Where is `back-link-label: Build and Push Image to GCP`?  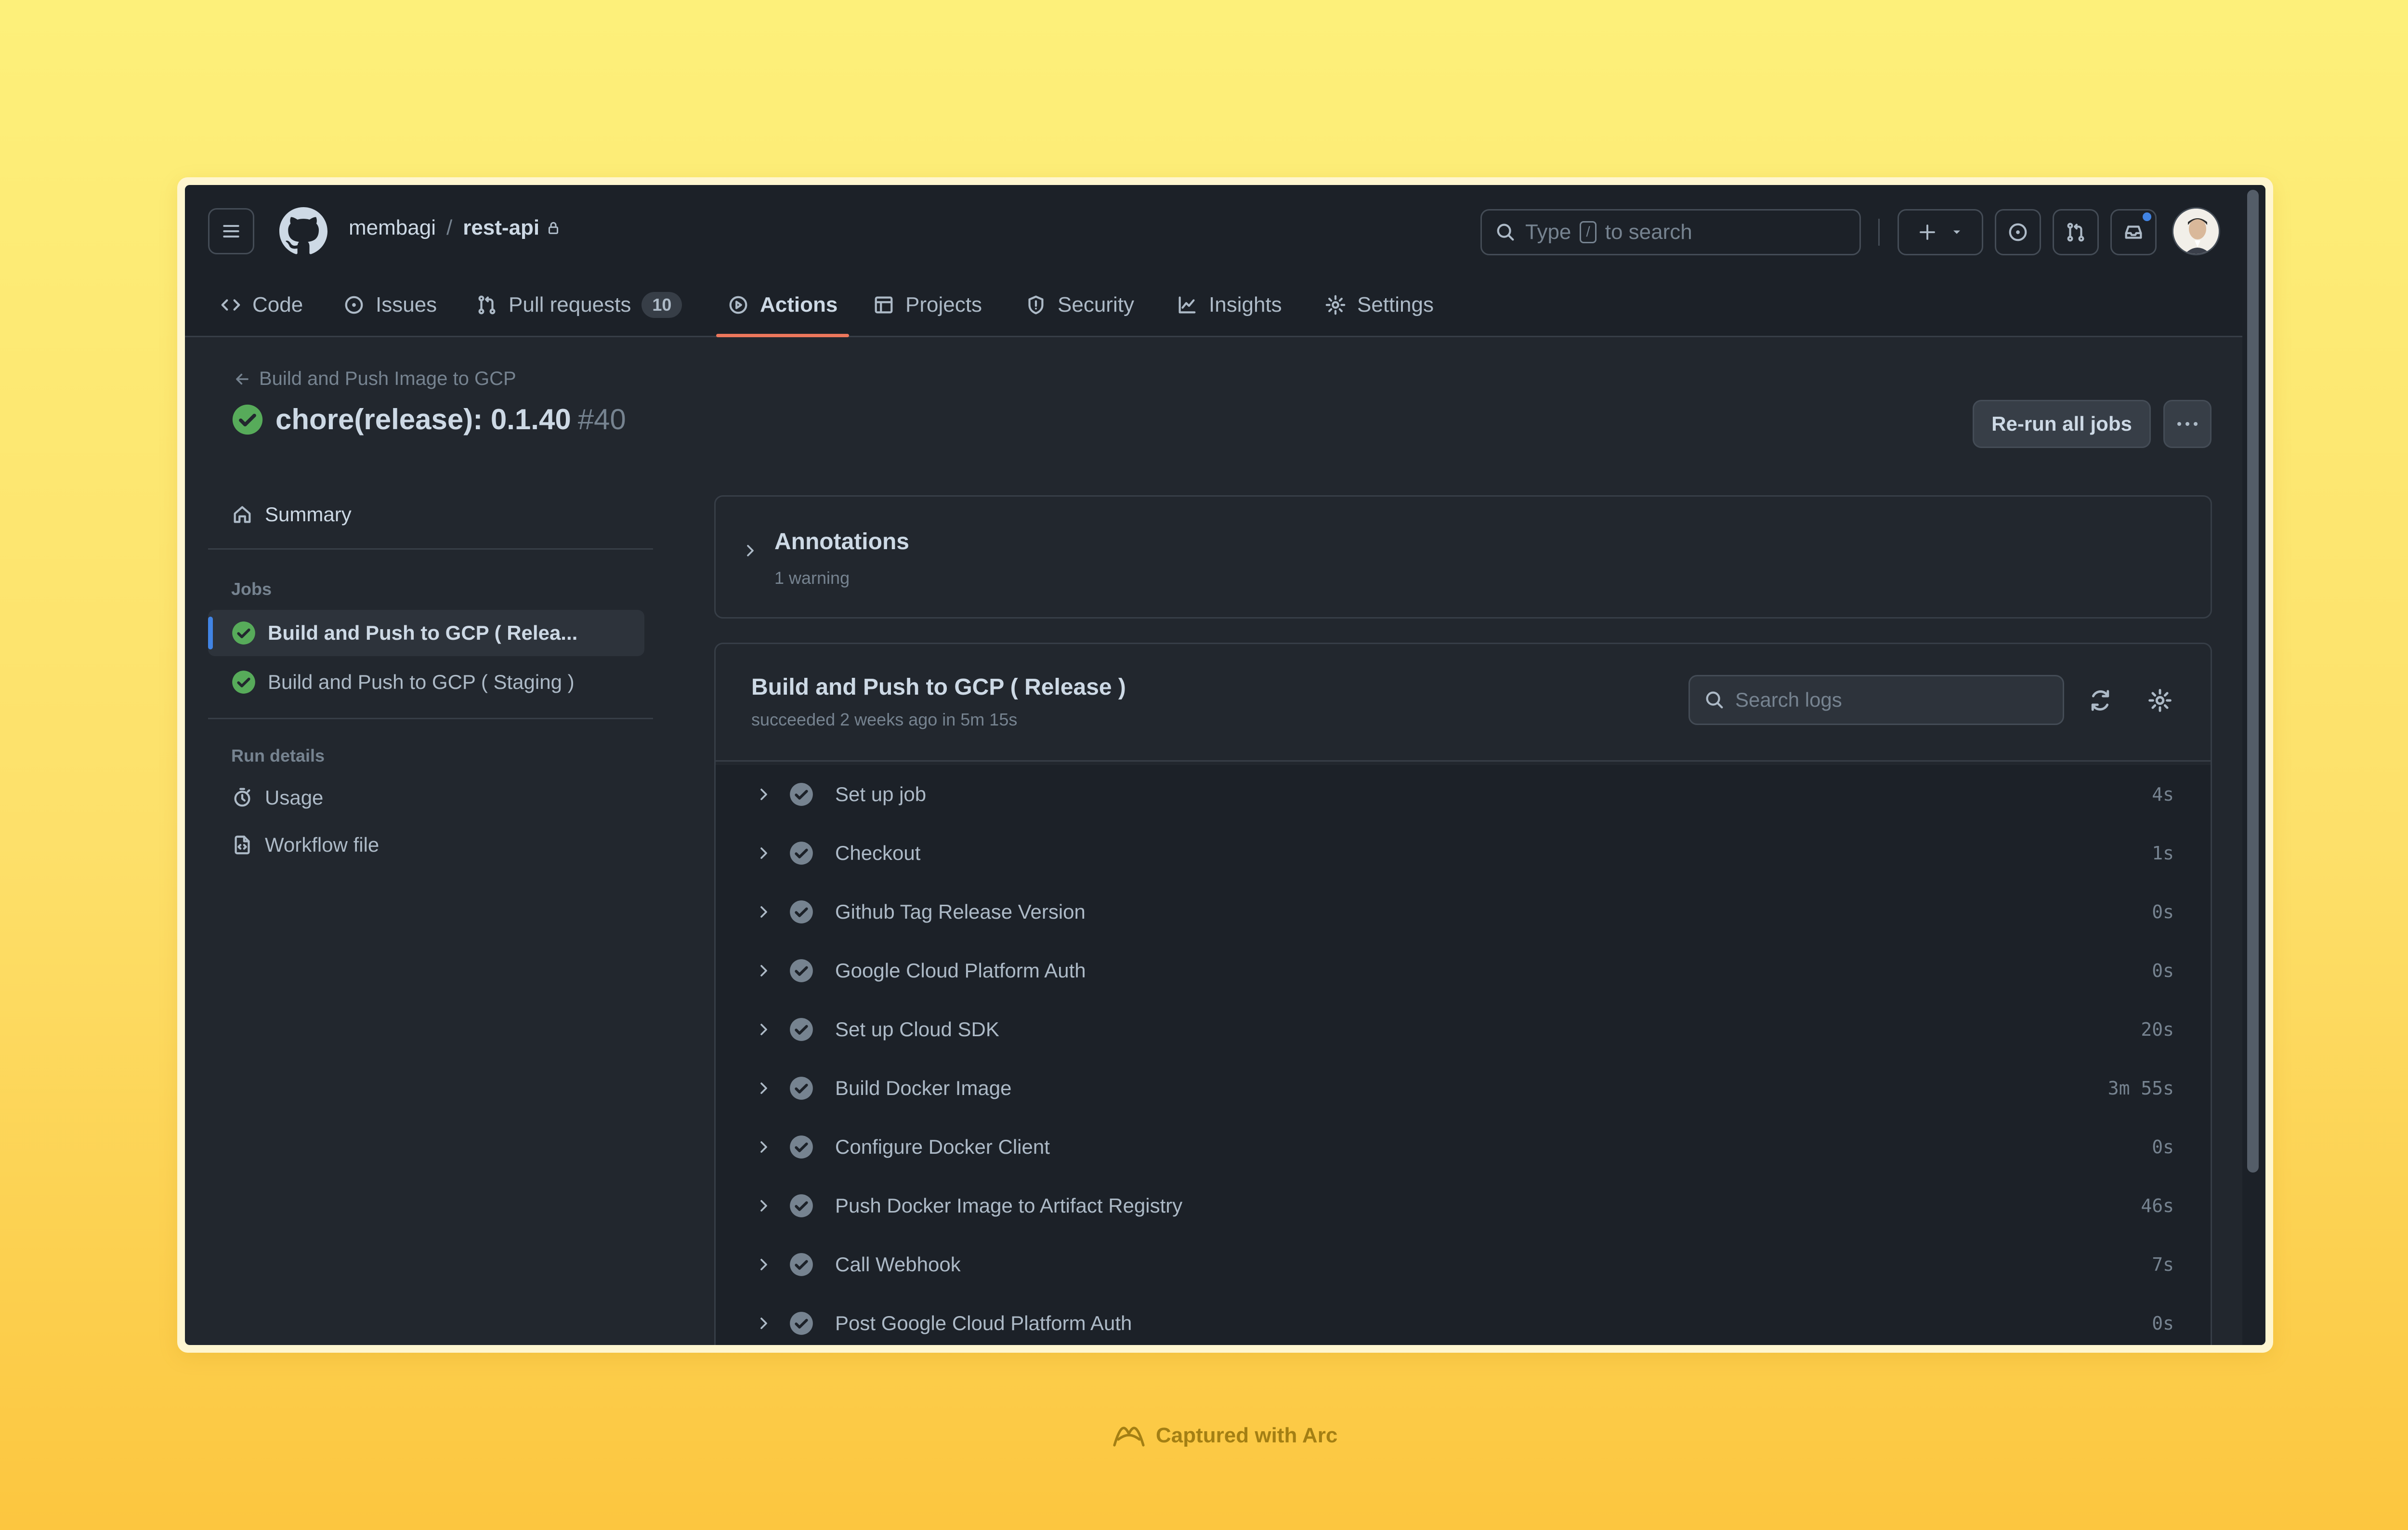 back-link-label: Build and Push Image to GCP is located at coordinates (387, 379).